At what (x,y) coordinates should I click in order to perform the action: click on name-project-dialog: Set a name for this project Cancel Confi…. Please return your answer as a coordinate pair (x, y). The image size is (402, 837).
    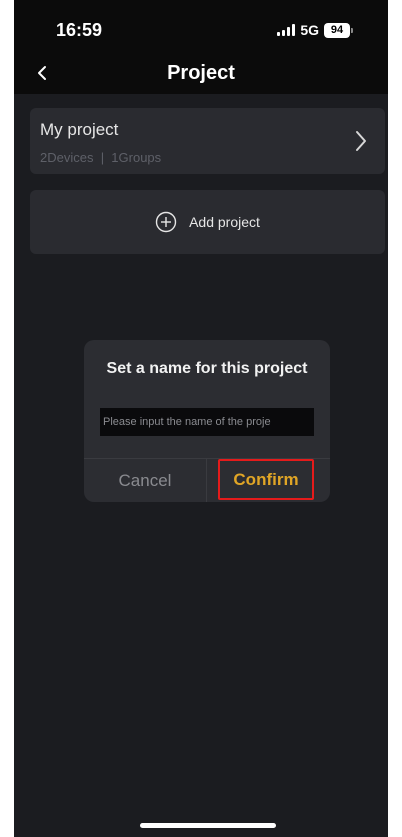
    Looking at the image, I should click on (207, 421).